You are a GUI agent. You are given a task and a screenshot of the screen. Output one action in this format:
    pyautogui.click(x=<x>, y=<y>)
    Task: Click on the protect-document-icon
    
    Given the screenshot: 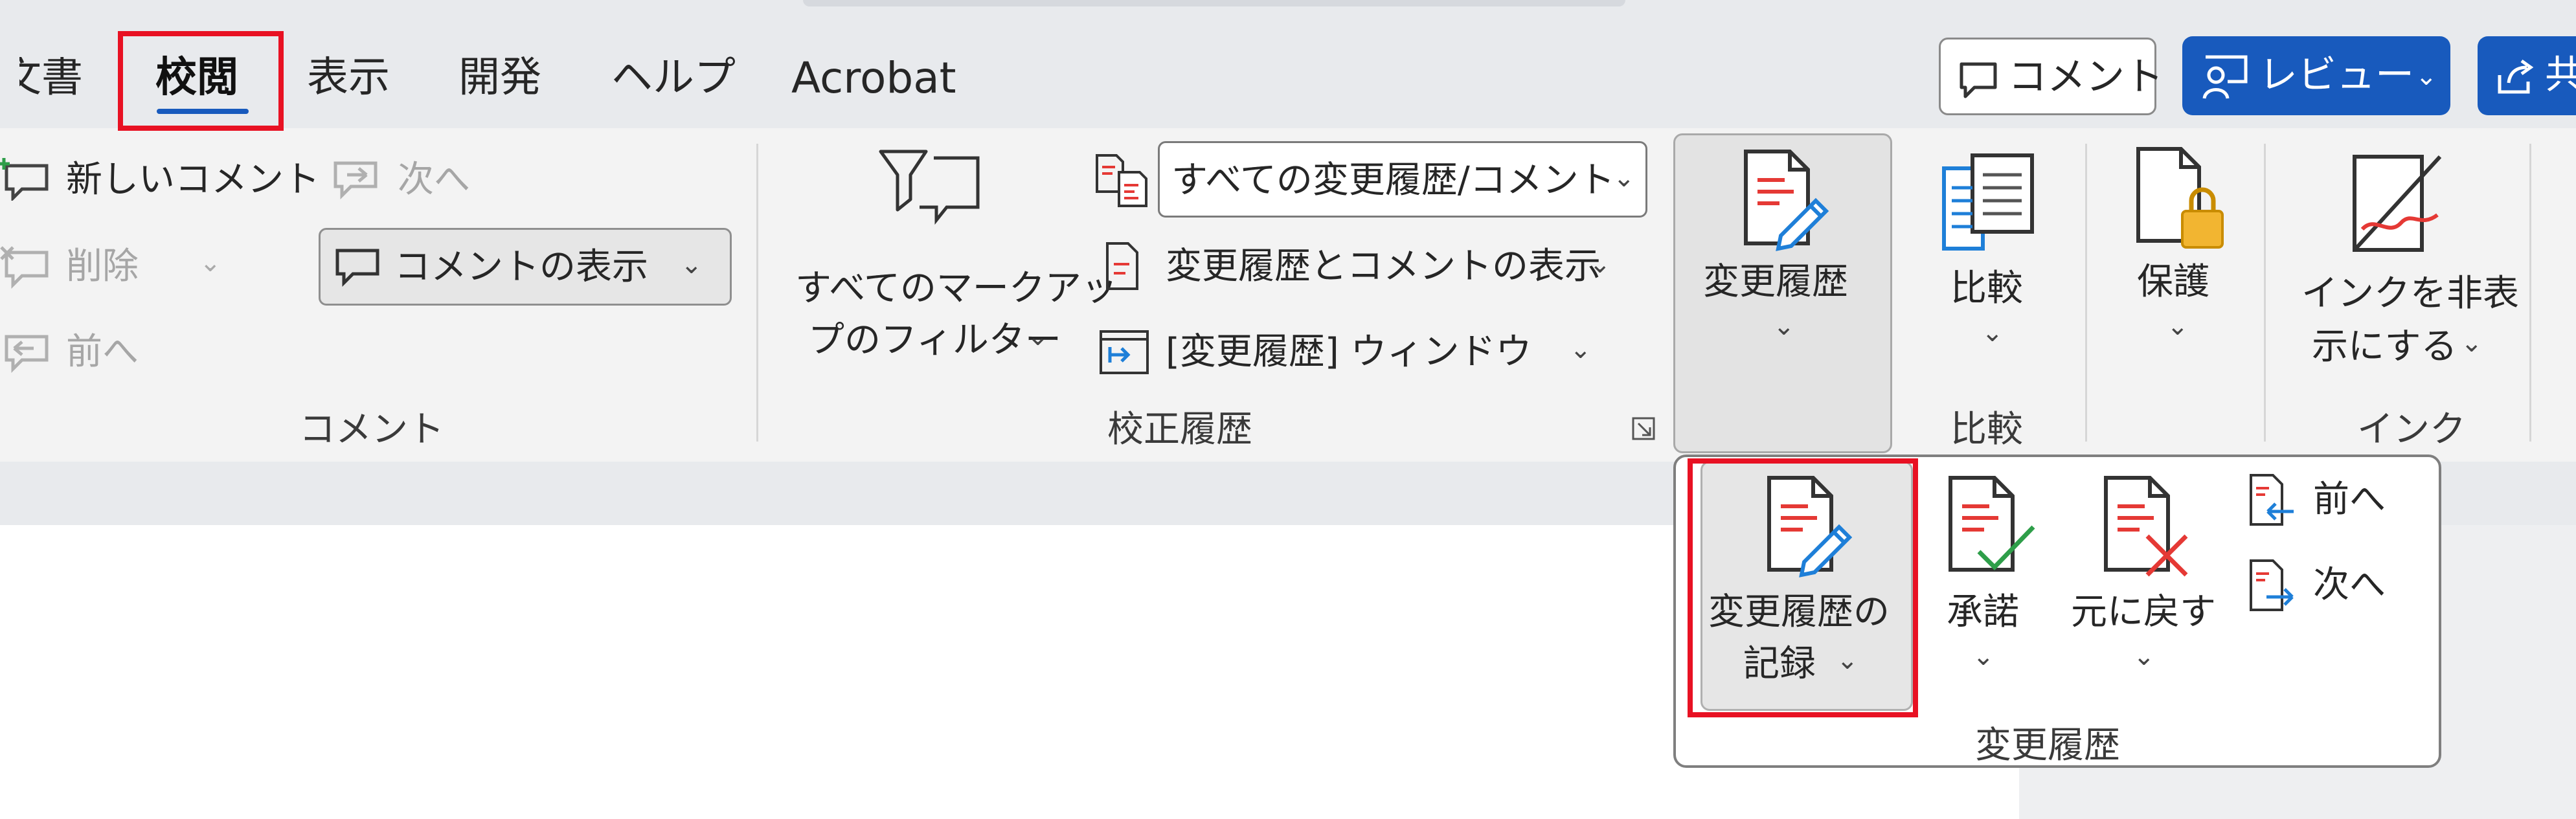 What is the action you would take?
    pyautogui.click(x=2181, y=199)
    